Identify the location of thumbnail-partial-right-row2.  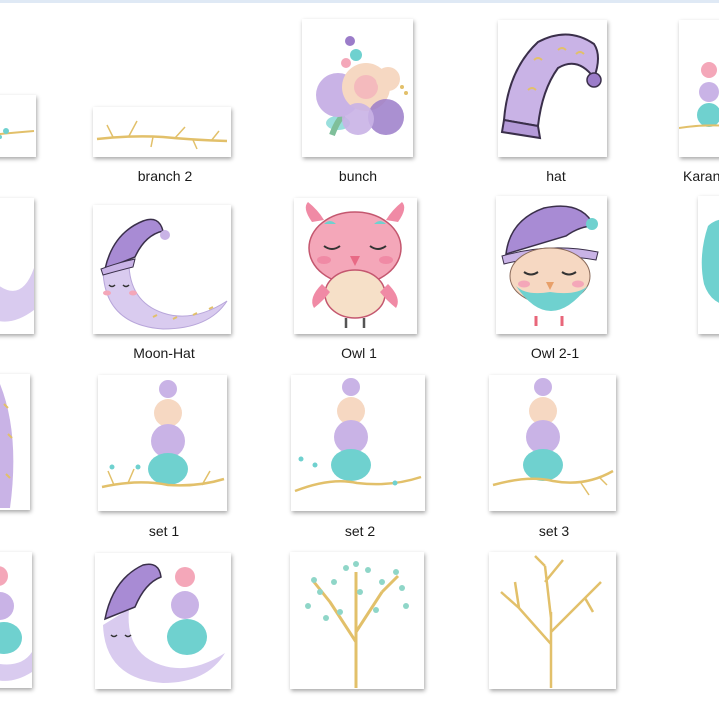
(708, 265).